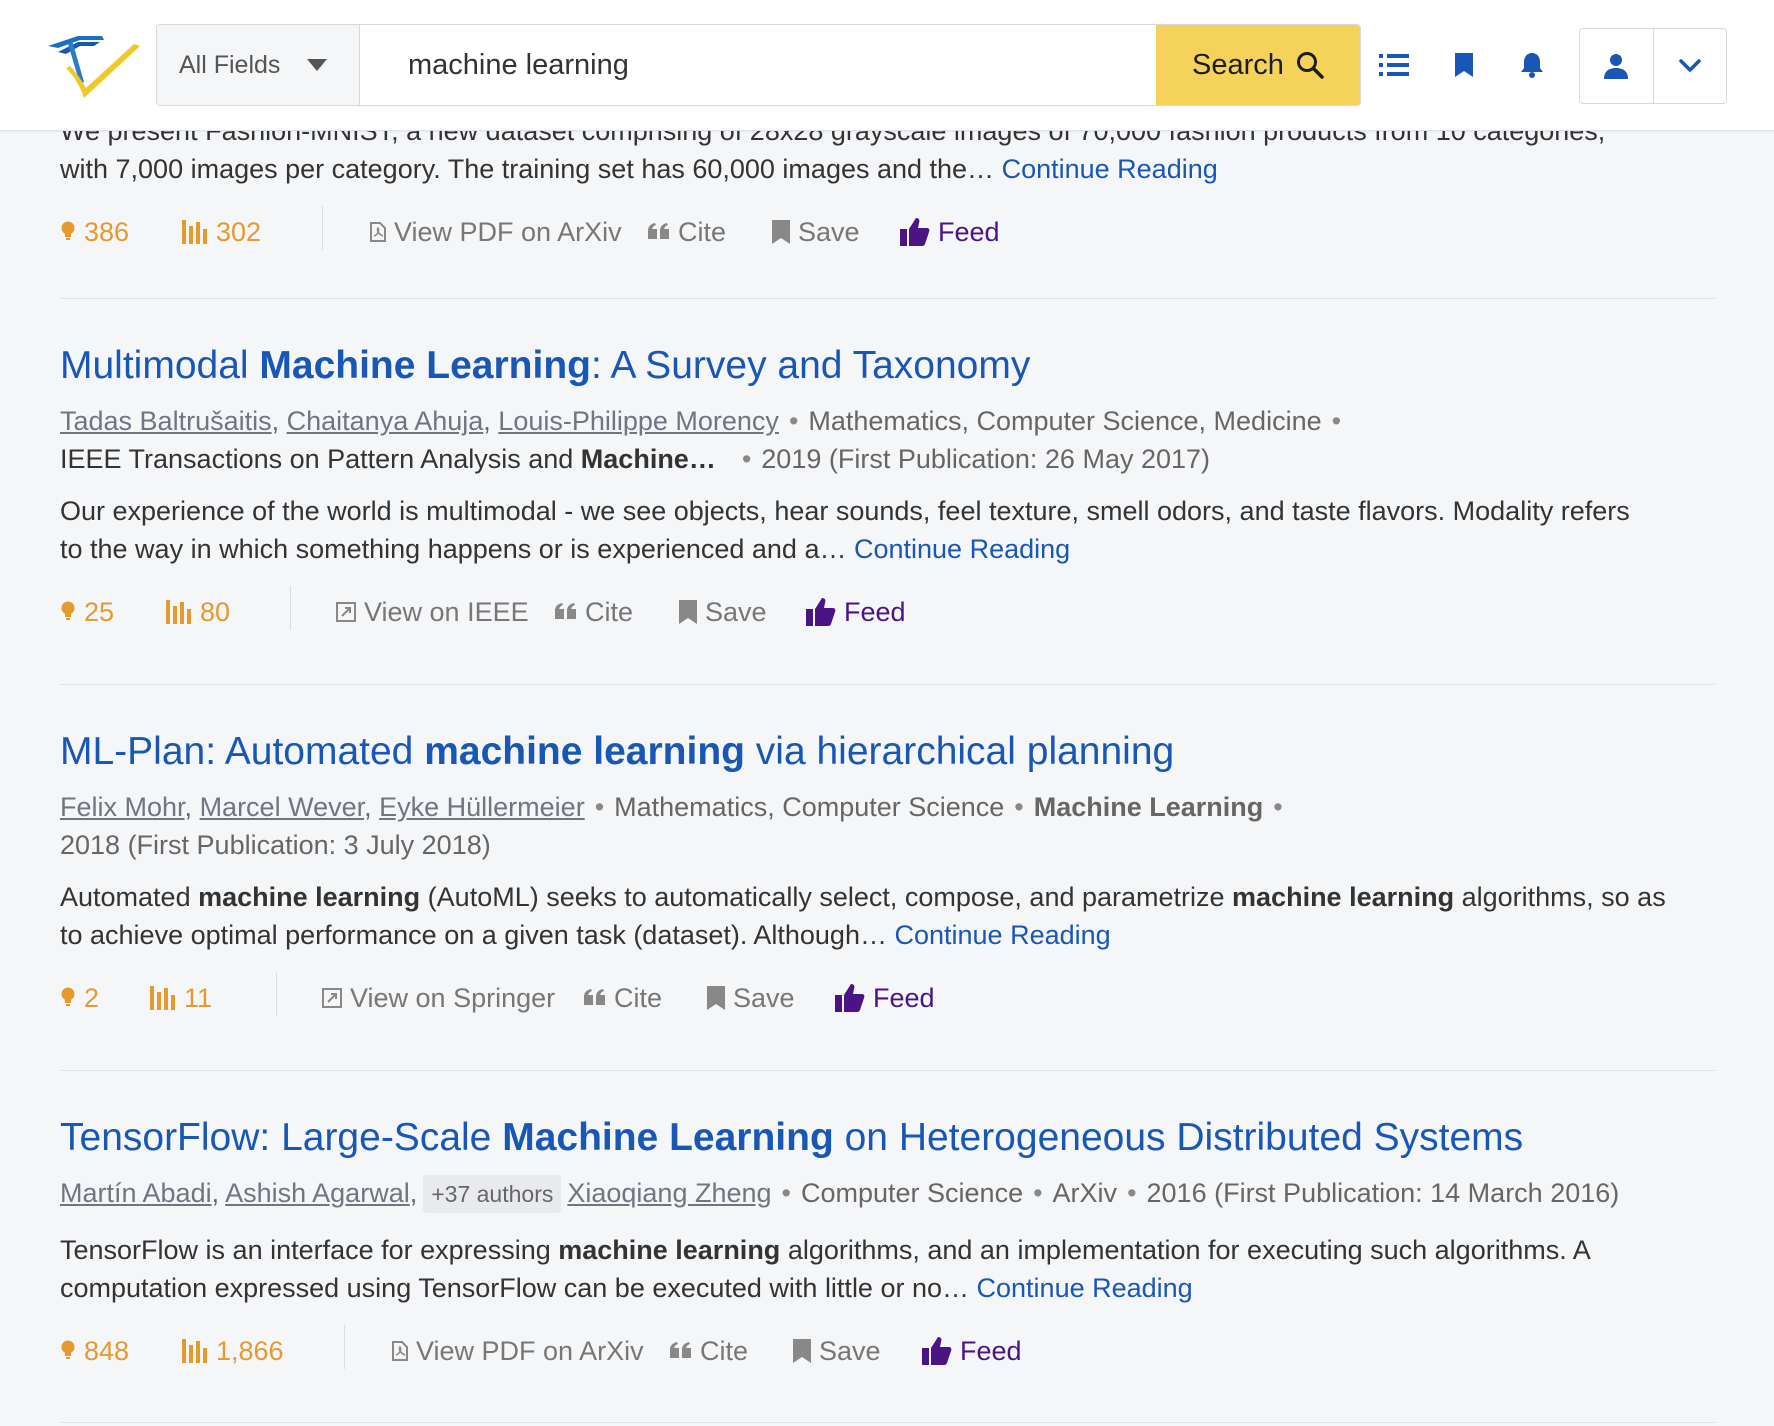 The width and height of the screenshot is (1774, 1426). Describe the element at coordinates (79, 998) in the screenshot. I see `influential-citations: 2` at that location.